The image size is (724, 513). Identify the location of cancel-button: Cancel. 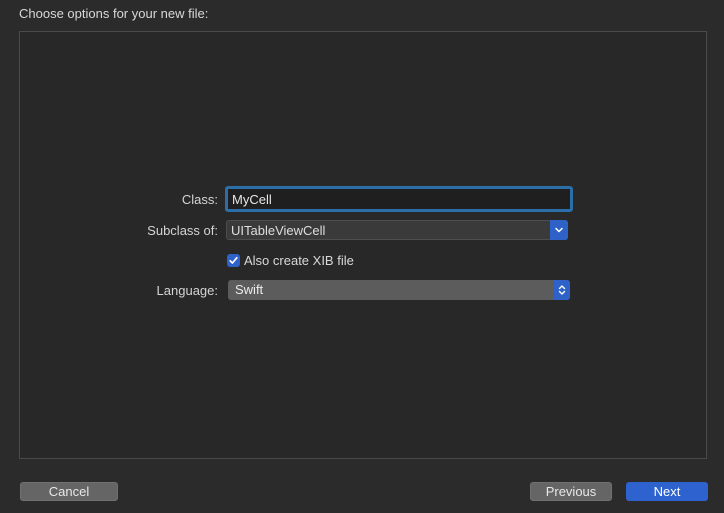
(69, 491).